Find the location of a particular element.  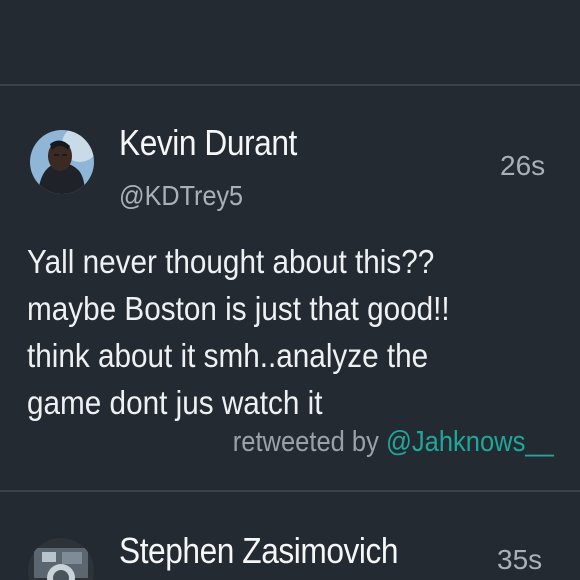

tweet-text-line: think about it smh..analyze the is located at coordinates (228, 355).